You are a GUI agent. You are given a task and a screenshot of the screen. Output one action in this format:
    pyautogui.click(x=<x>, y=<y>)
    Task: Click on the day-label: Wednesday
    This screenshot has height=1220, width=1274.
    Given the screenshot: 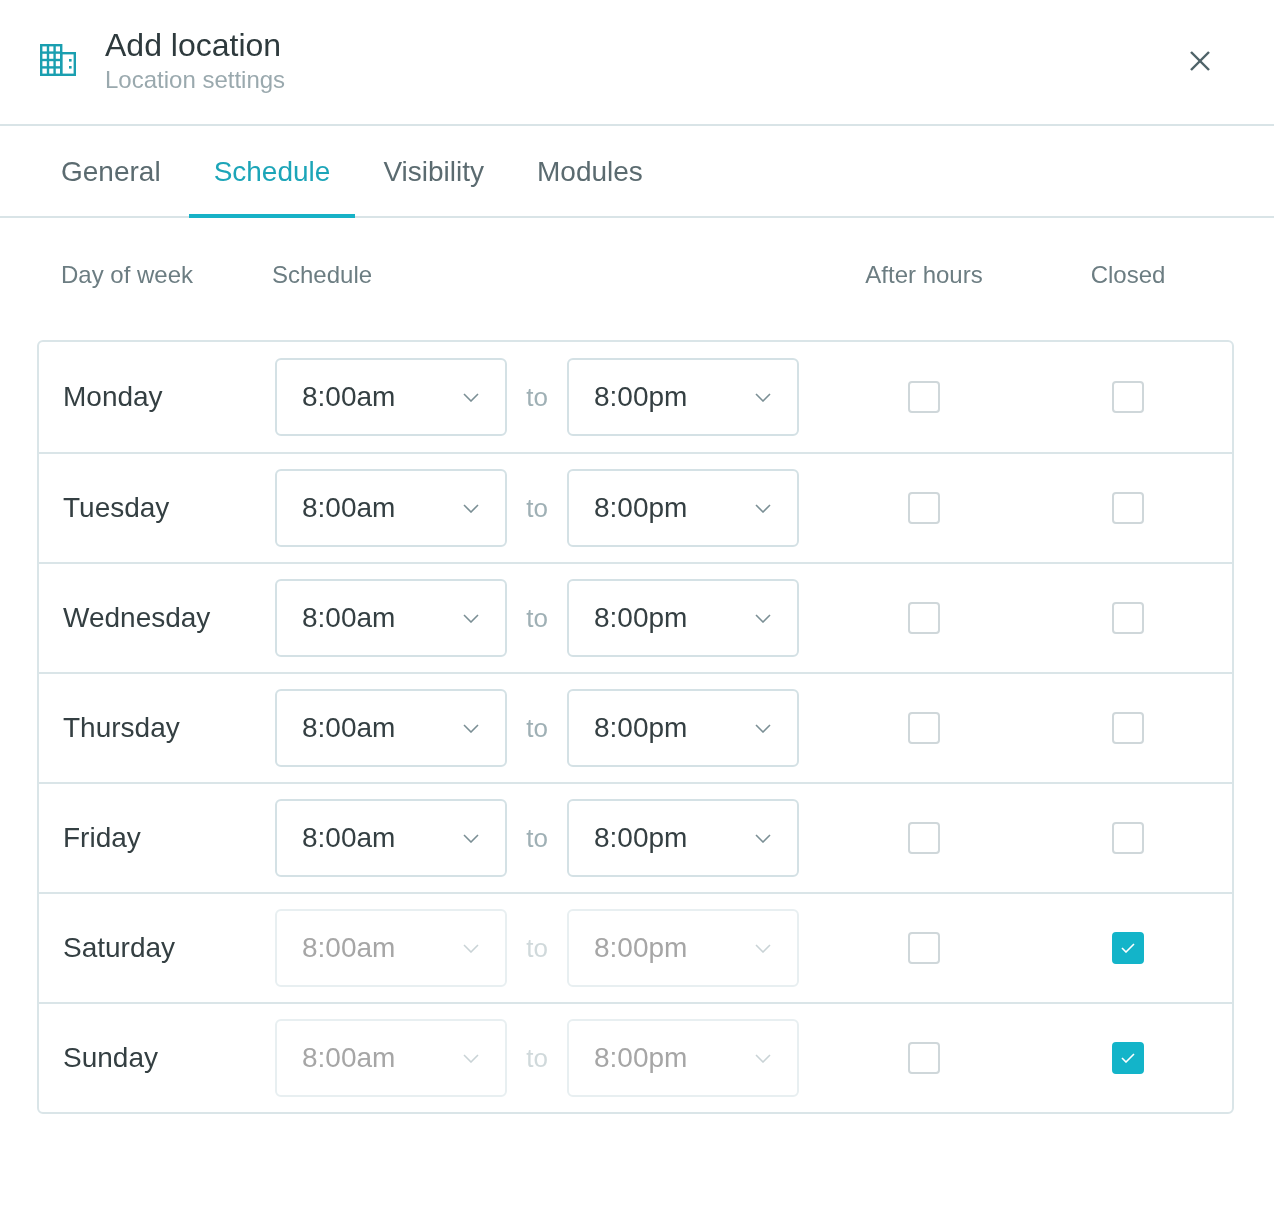 What is the action you would take?
    pyautogui.click(x=137, y=617)
    